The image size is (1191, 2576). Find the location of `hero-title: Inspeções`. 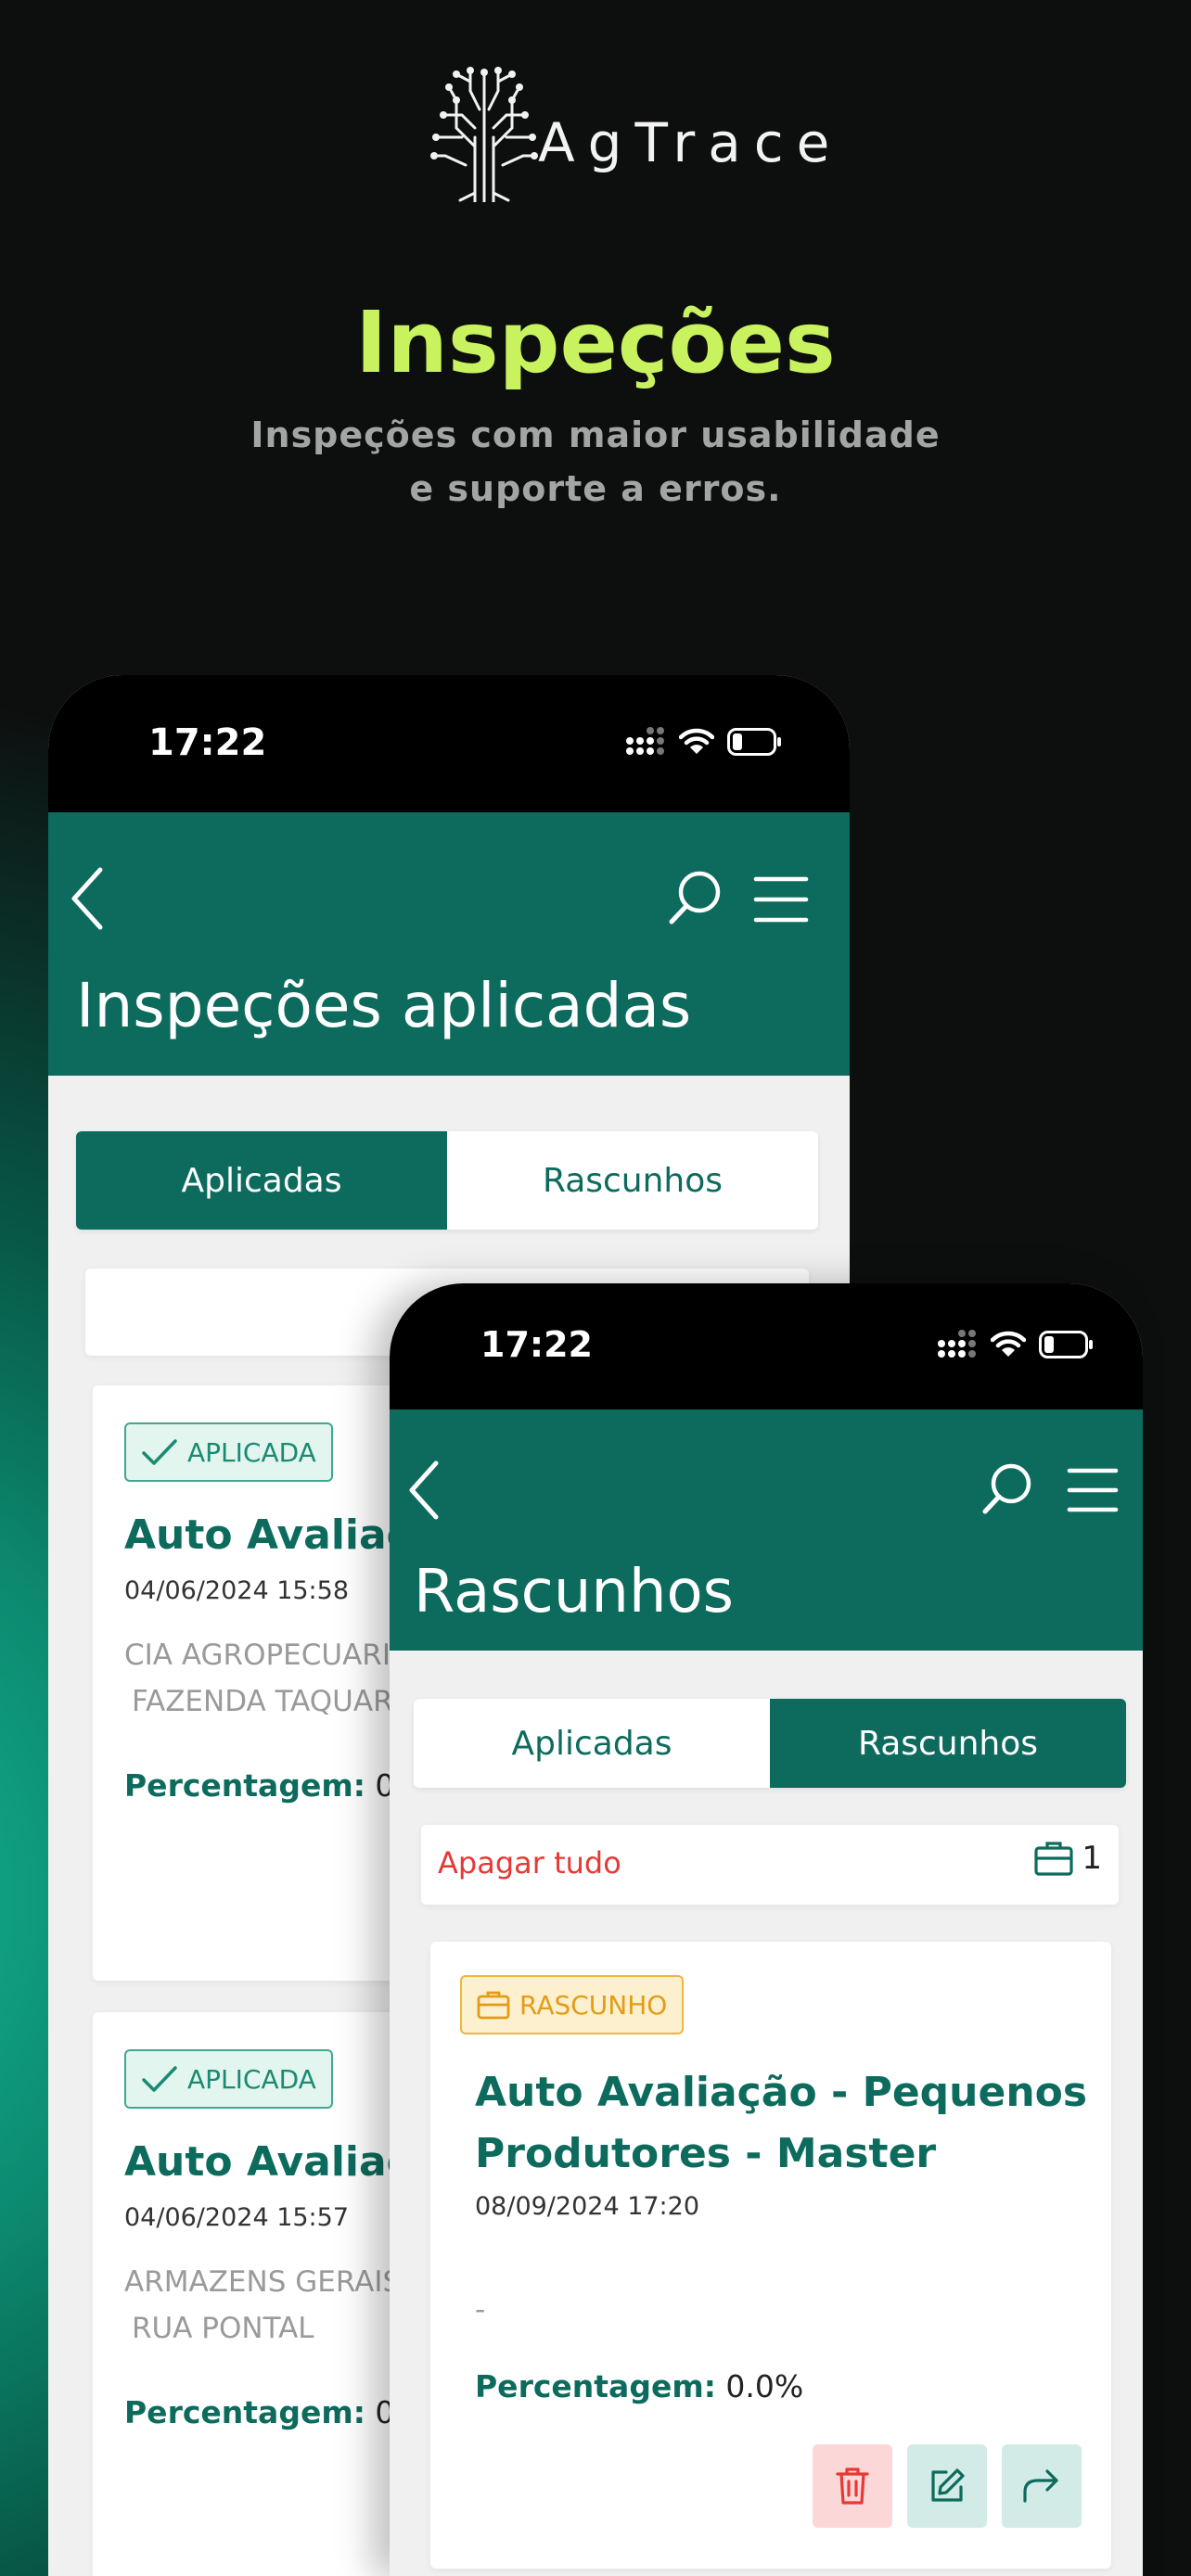

hero-title: Inspeções is located at coordinates (595, 343).